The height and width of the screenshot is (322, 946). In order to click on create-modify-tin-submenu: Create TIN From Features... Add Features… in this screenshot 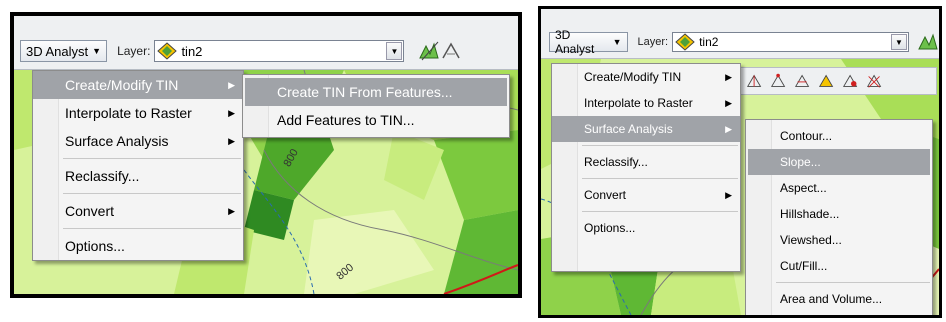, I will do `click(376, 106)`.